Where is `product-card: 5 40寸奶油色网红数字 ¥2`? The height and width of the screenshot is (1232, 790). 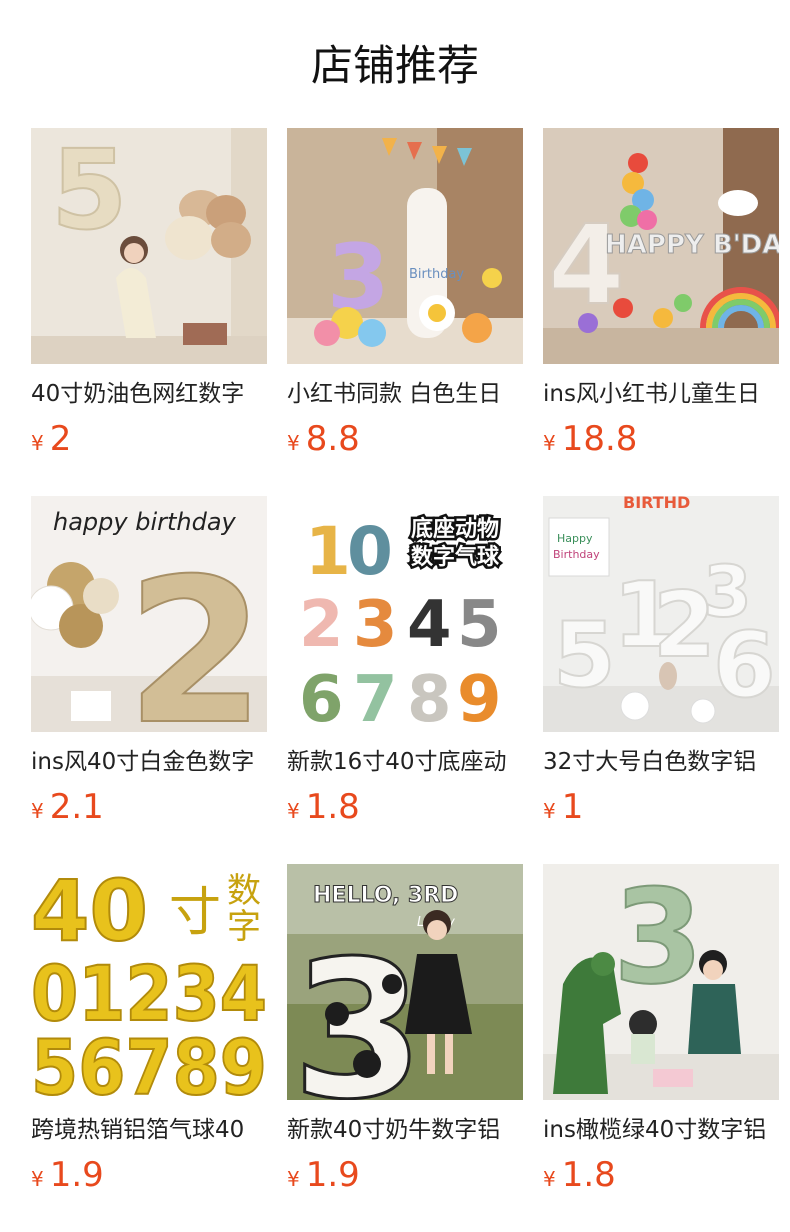
product-card: 5 40寸奶油色网红数字 ¥2 is located at coordinates (149, 293).